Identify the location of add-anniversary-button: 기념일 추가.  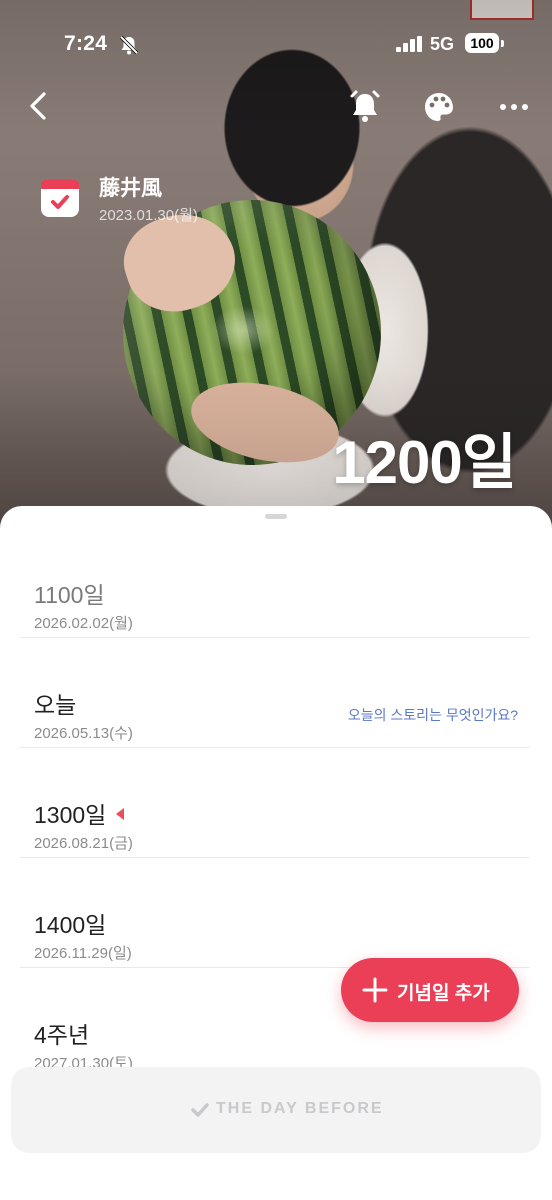
(430, 990).